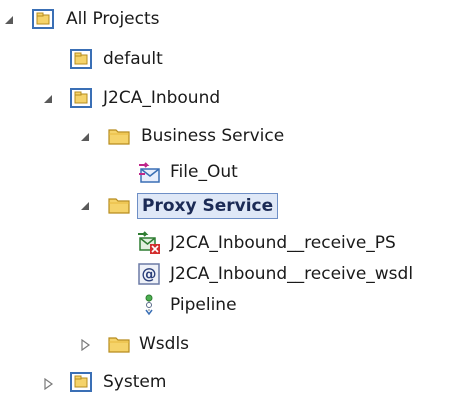 The height and width of the screenshot is (399, 468). What do you see at coordinates (283, 243) in the screenshot?
I see `tree-item-receive-ps: J2CA_Inbound__receive_PS` at bounding box center [283, 243].